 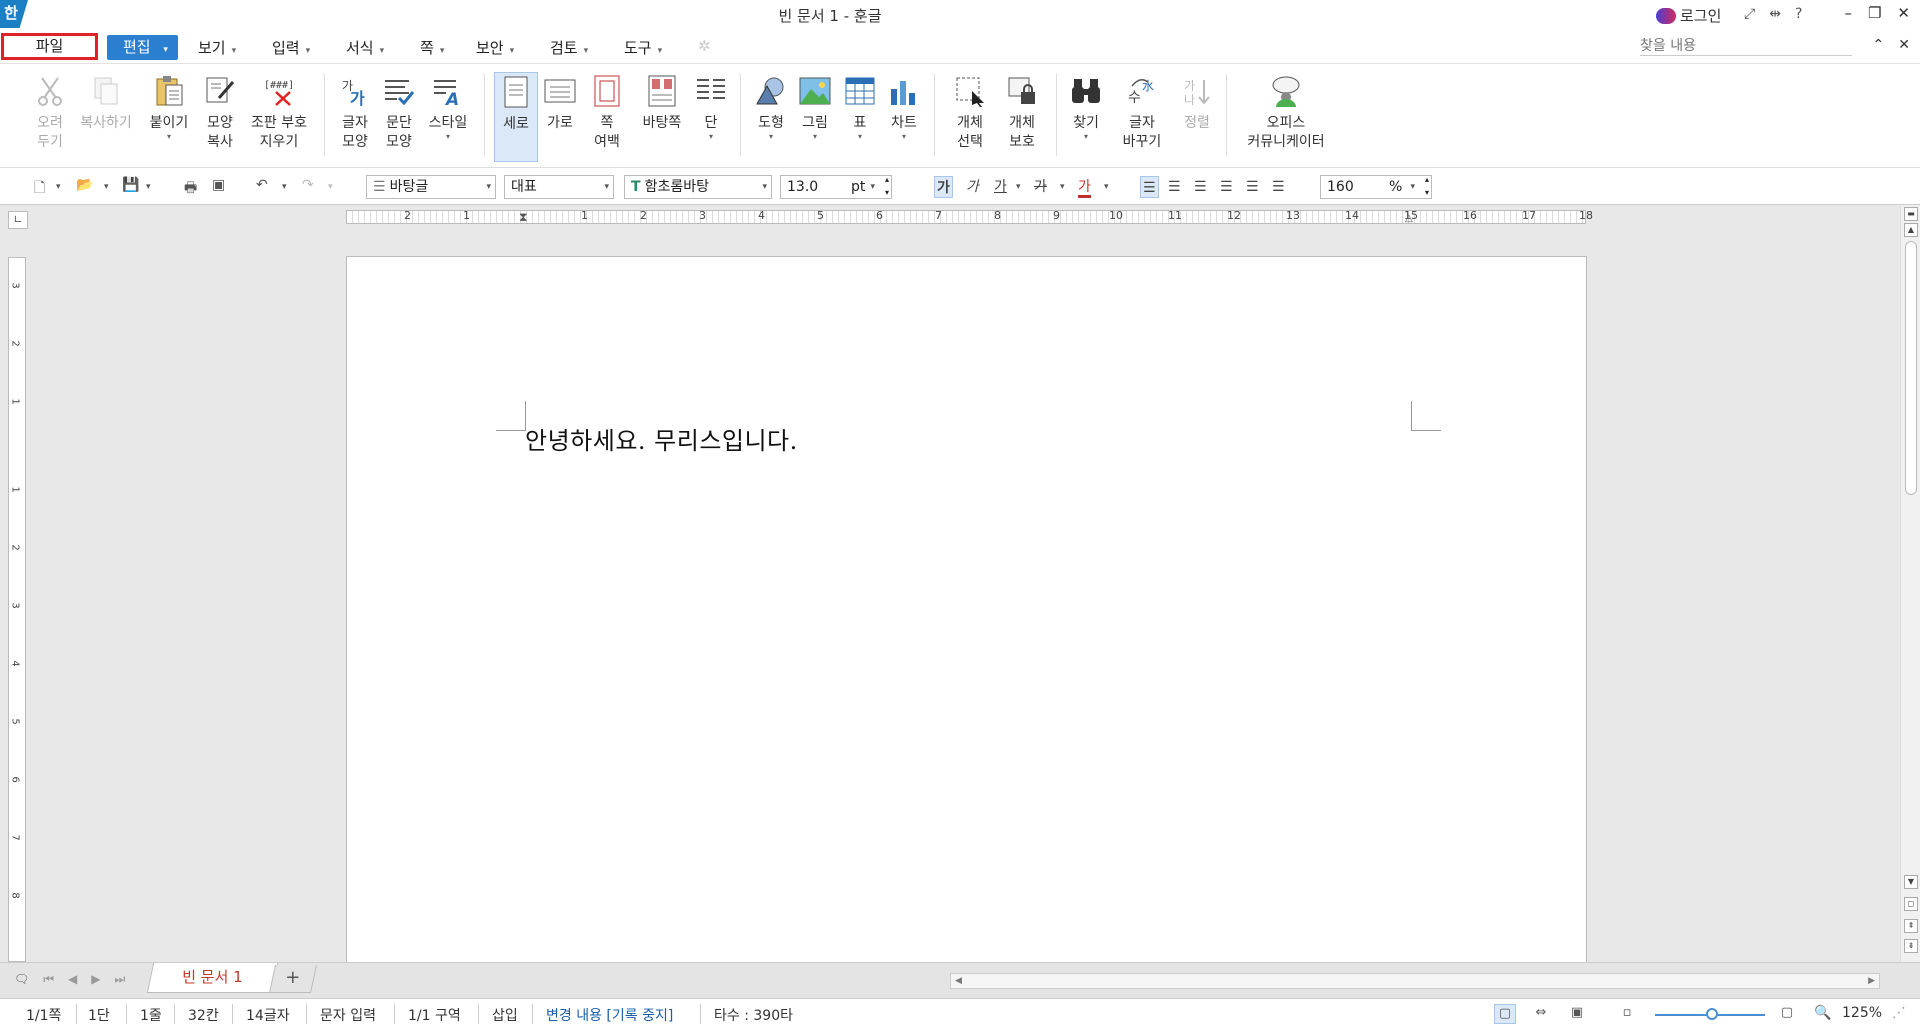 What do you see at coordinates (1879, 45) in the screenshot?
I see `chevron-up-icon: ⌃` at bounding box center [1879, 45].